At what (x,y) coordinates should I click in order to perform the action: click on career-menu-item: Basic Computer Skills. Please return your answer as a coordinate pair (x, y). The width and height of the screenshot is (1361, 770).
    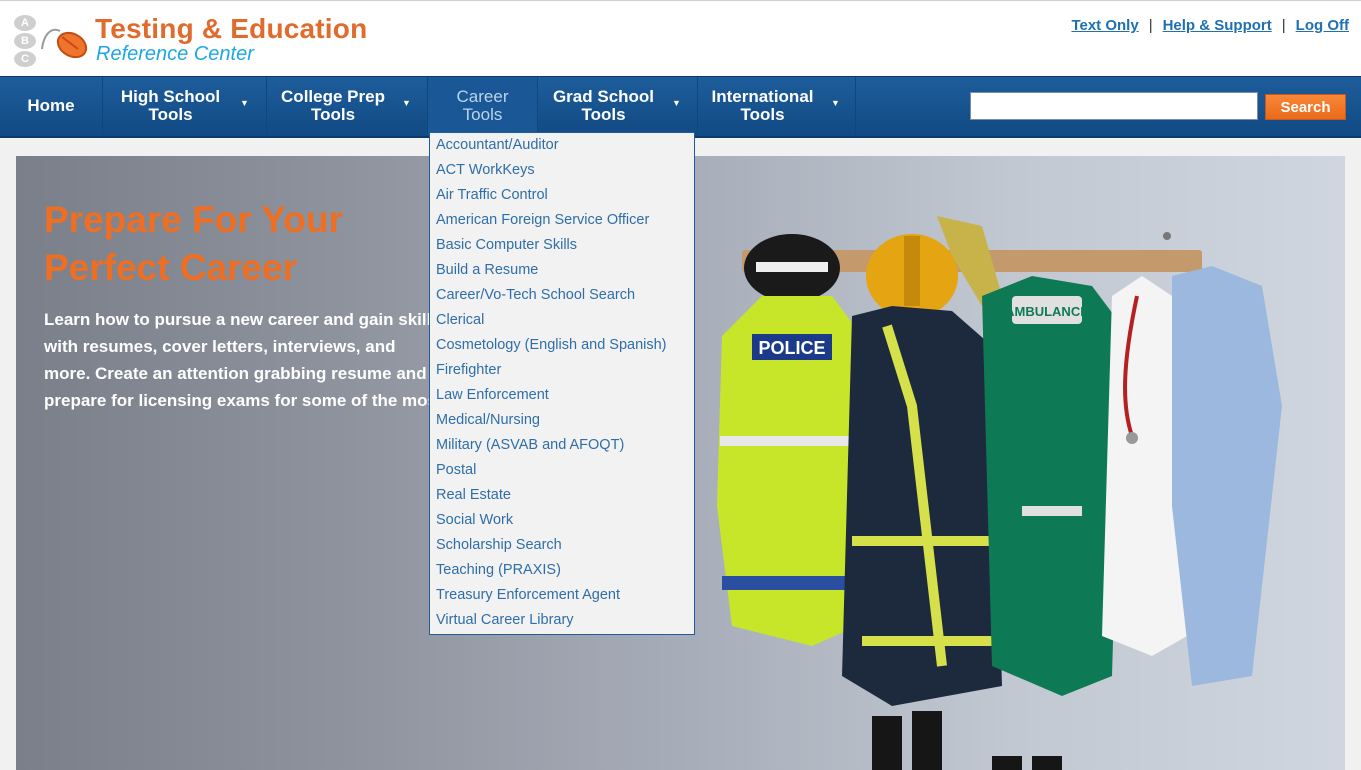
    Looking at the image, I should click on (562, 248).